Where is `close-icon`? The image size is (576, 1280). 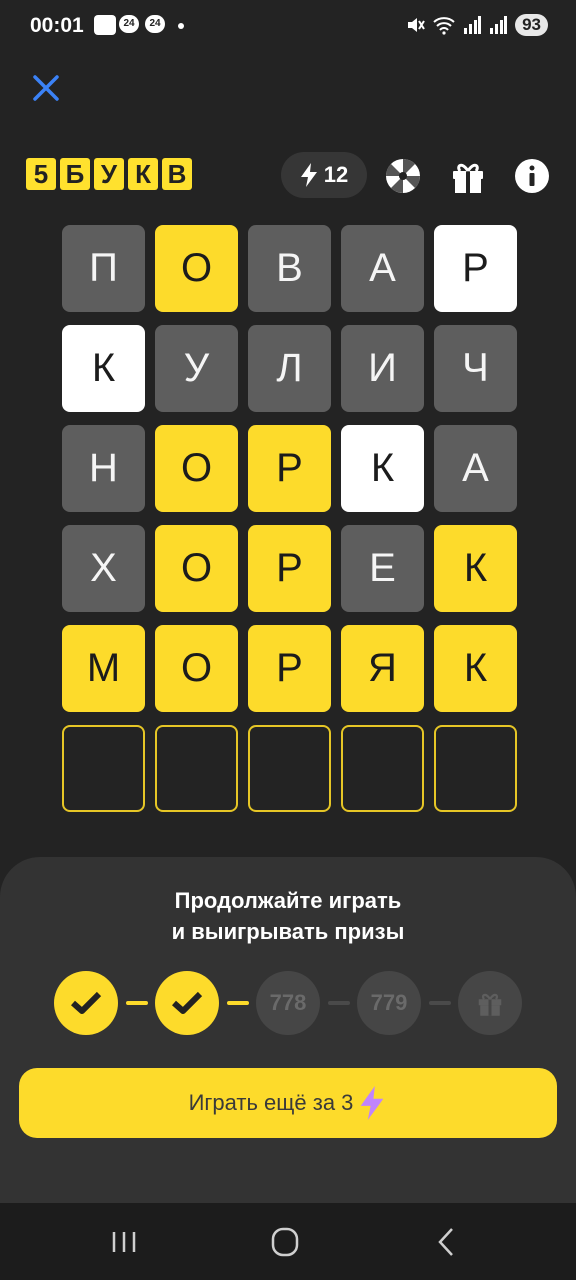 close-icon is located at coordinates (46, 88).